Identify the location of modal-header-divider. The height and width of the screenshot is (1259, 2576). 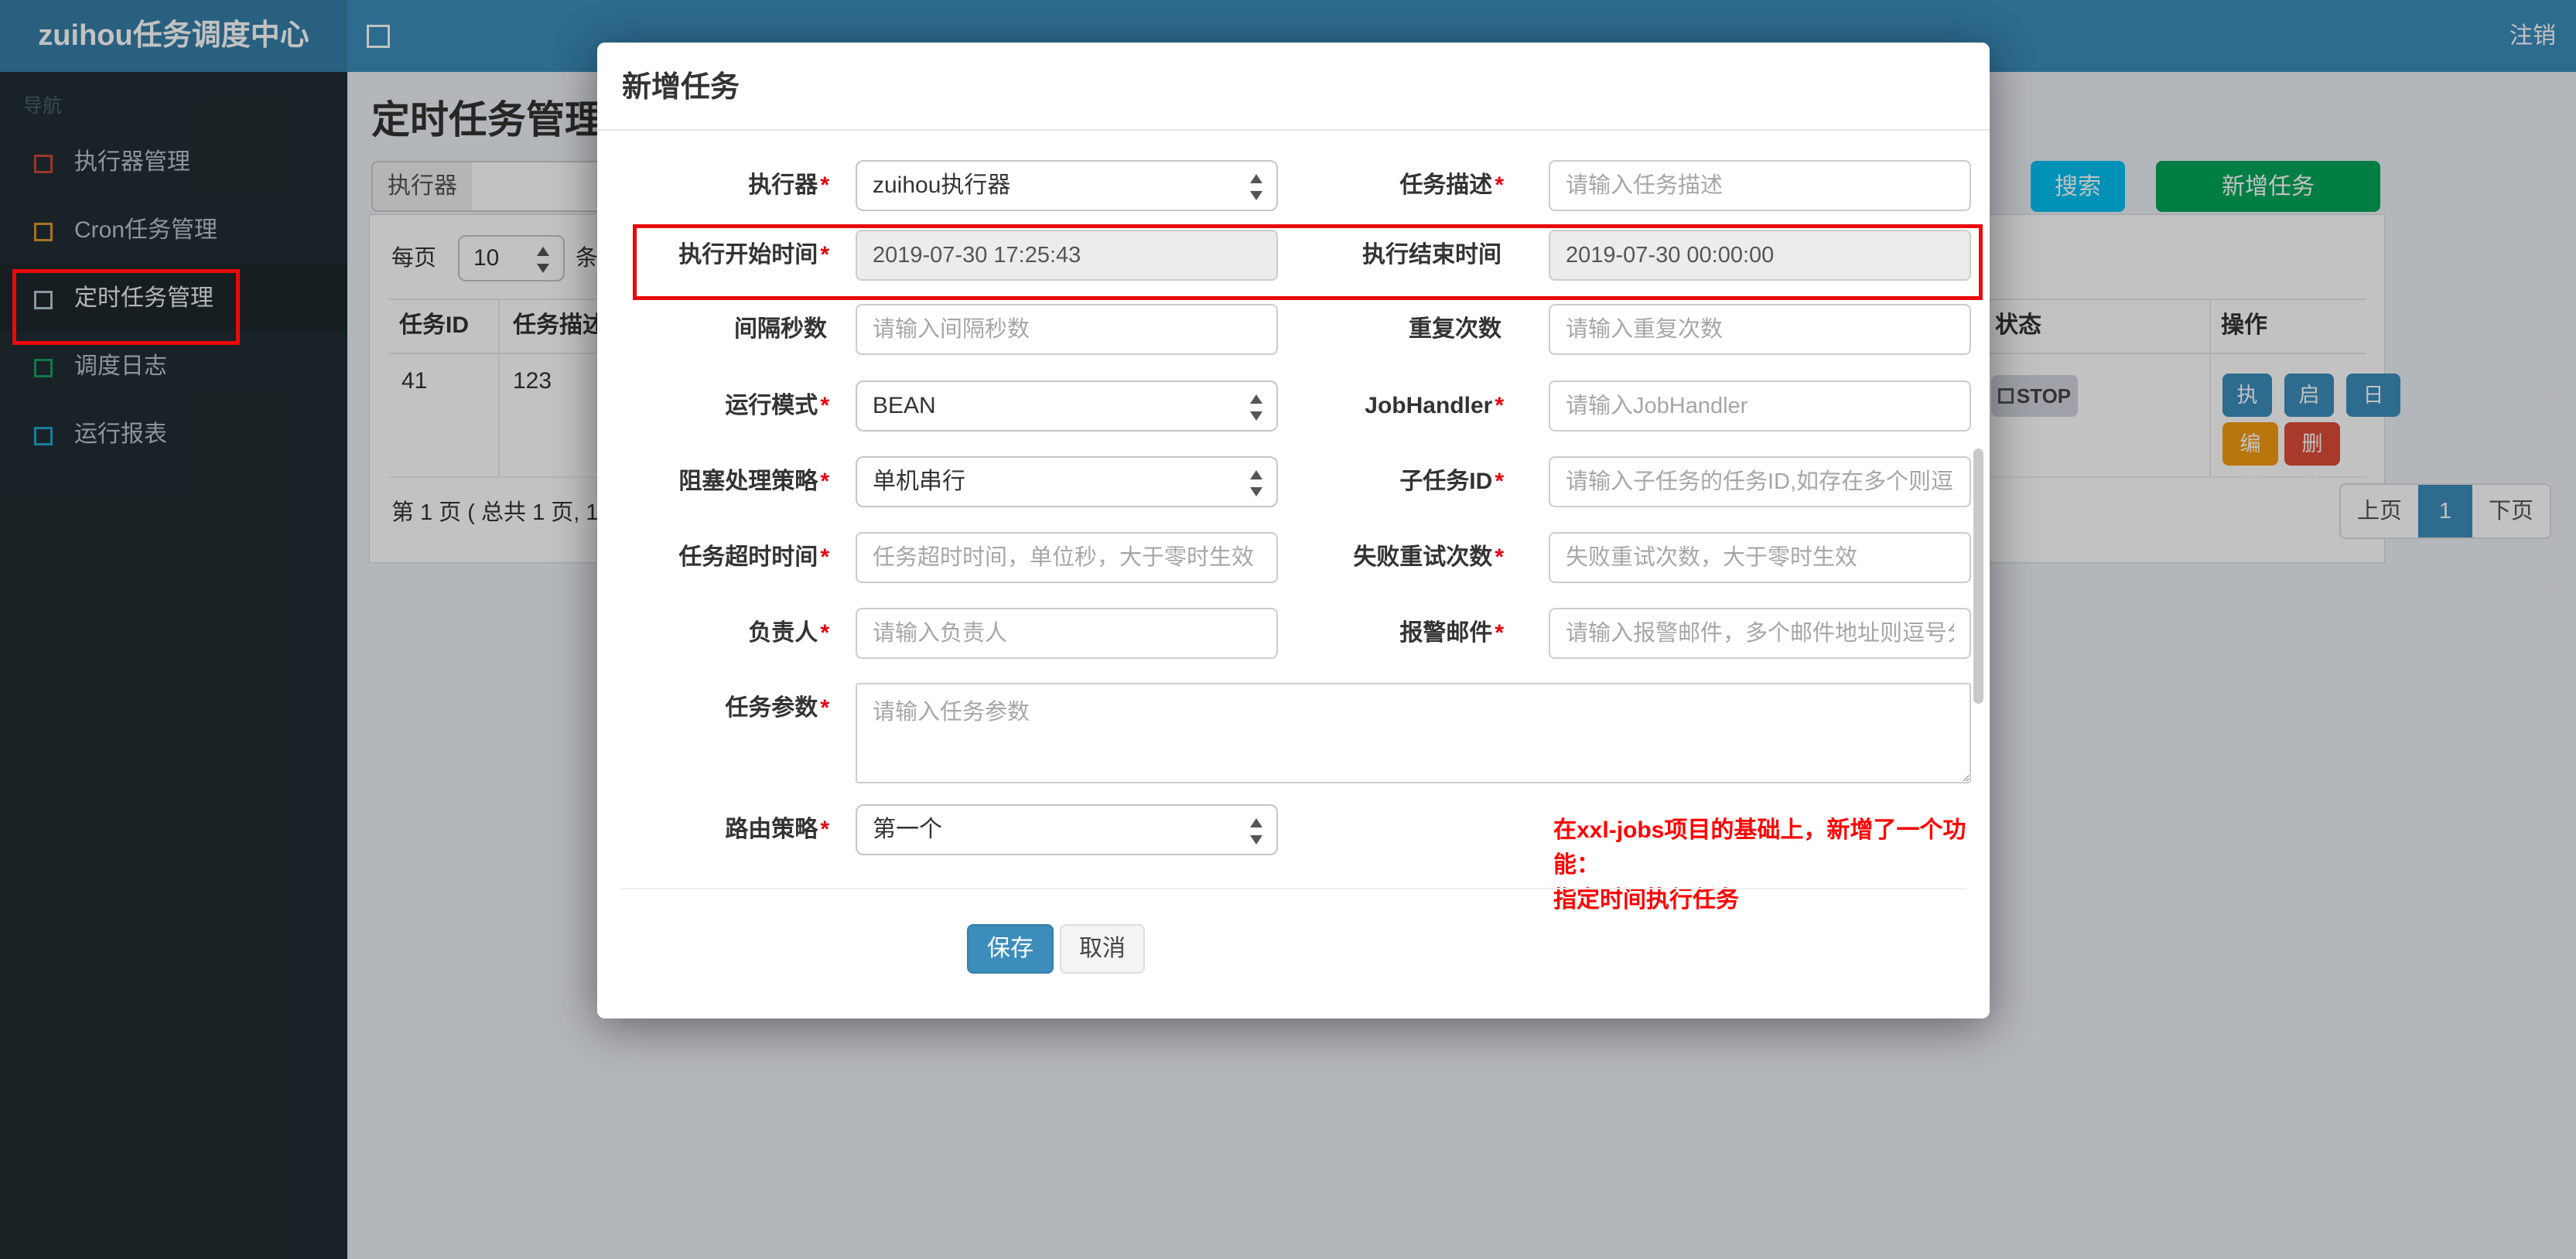
(1293, 130).